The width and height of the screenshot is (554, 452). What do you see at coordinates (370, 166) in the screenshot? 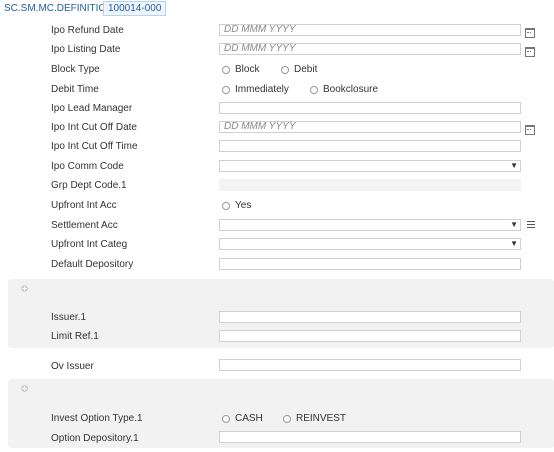
I see `ipo-comm-code-select: ▼` at bounding box center [370, 166].